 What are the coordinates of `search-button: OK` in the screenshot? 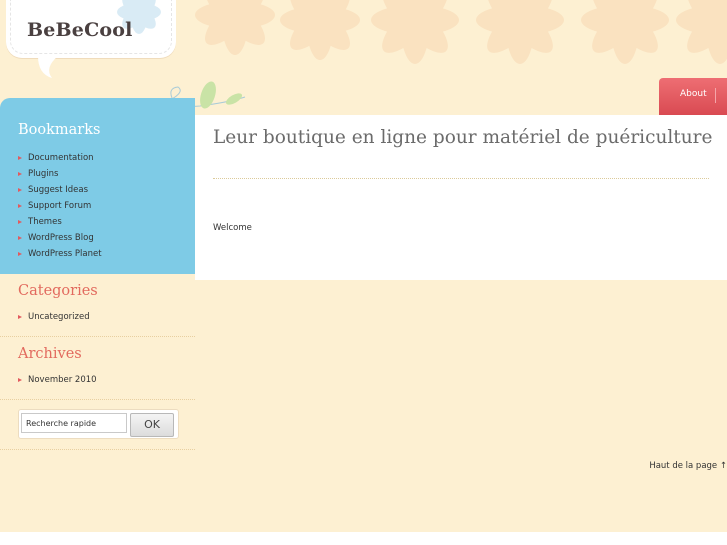 It's located at (152, 425).